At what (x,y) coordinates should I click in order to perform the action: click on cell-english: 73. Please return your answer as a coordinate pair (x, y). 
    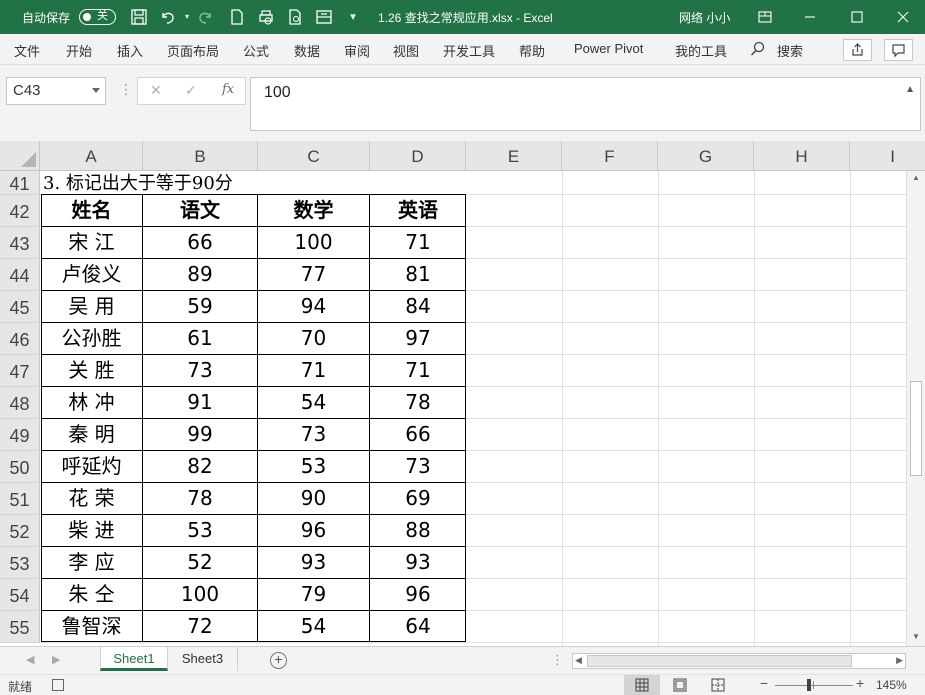
    Looking at the image, I should click on (418, 466).